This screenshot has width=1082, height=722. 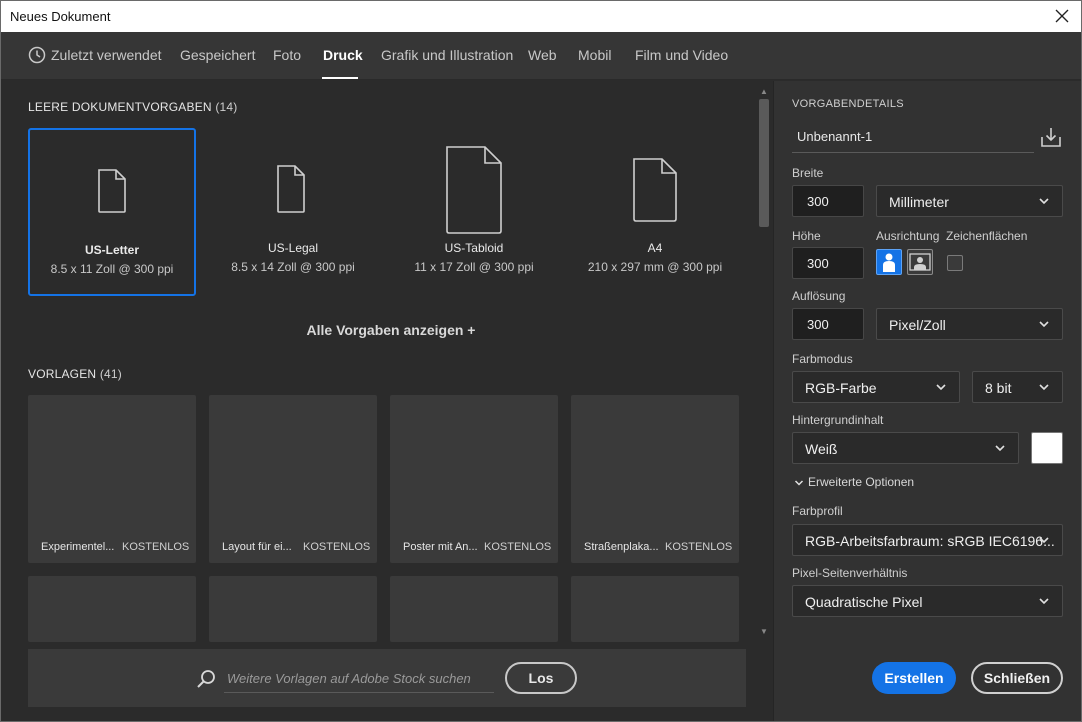 I want to click on resolution-label: Auflösung, so click(x=819, y=296).